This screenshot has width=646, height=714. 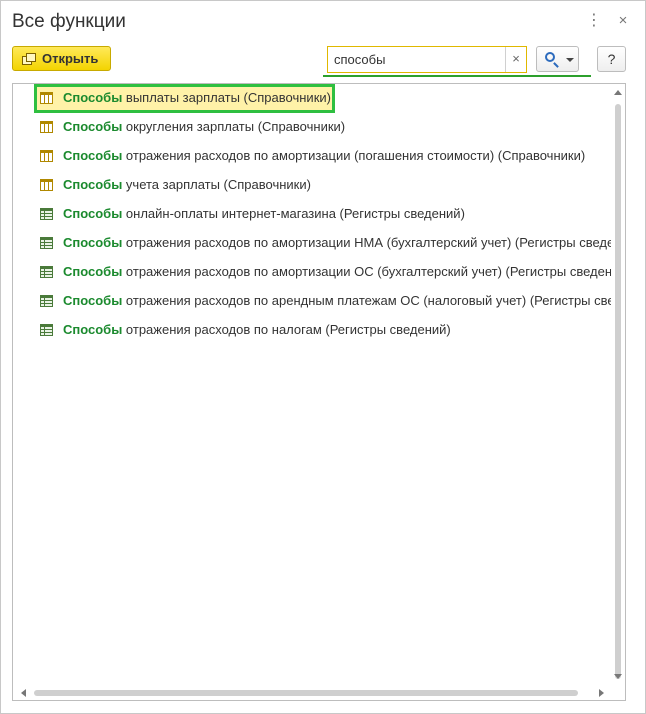 What do you see at coordinates (618, 92) in the screenshot?
I see `scroll-up-icon` at bounding box center [618, 92].